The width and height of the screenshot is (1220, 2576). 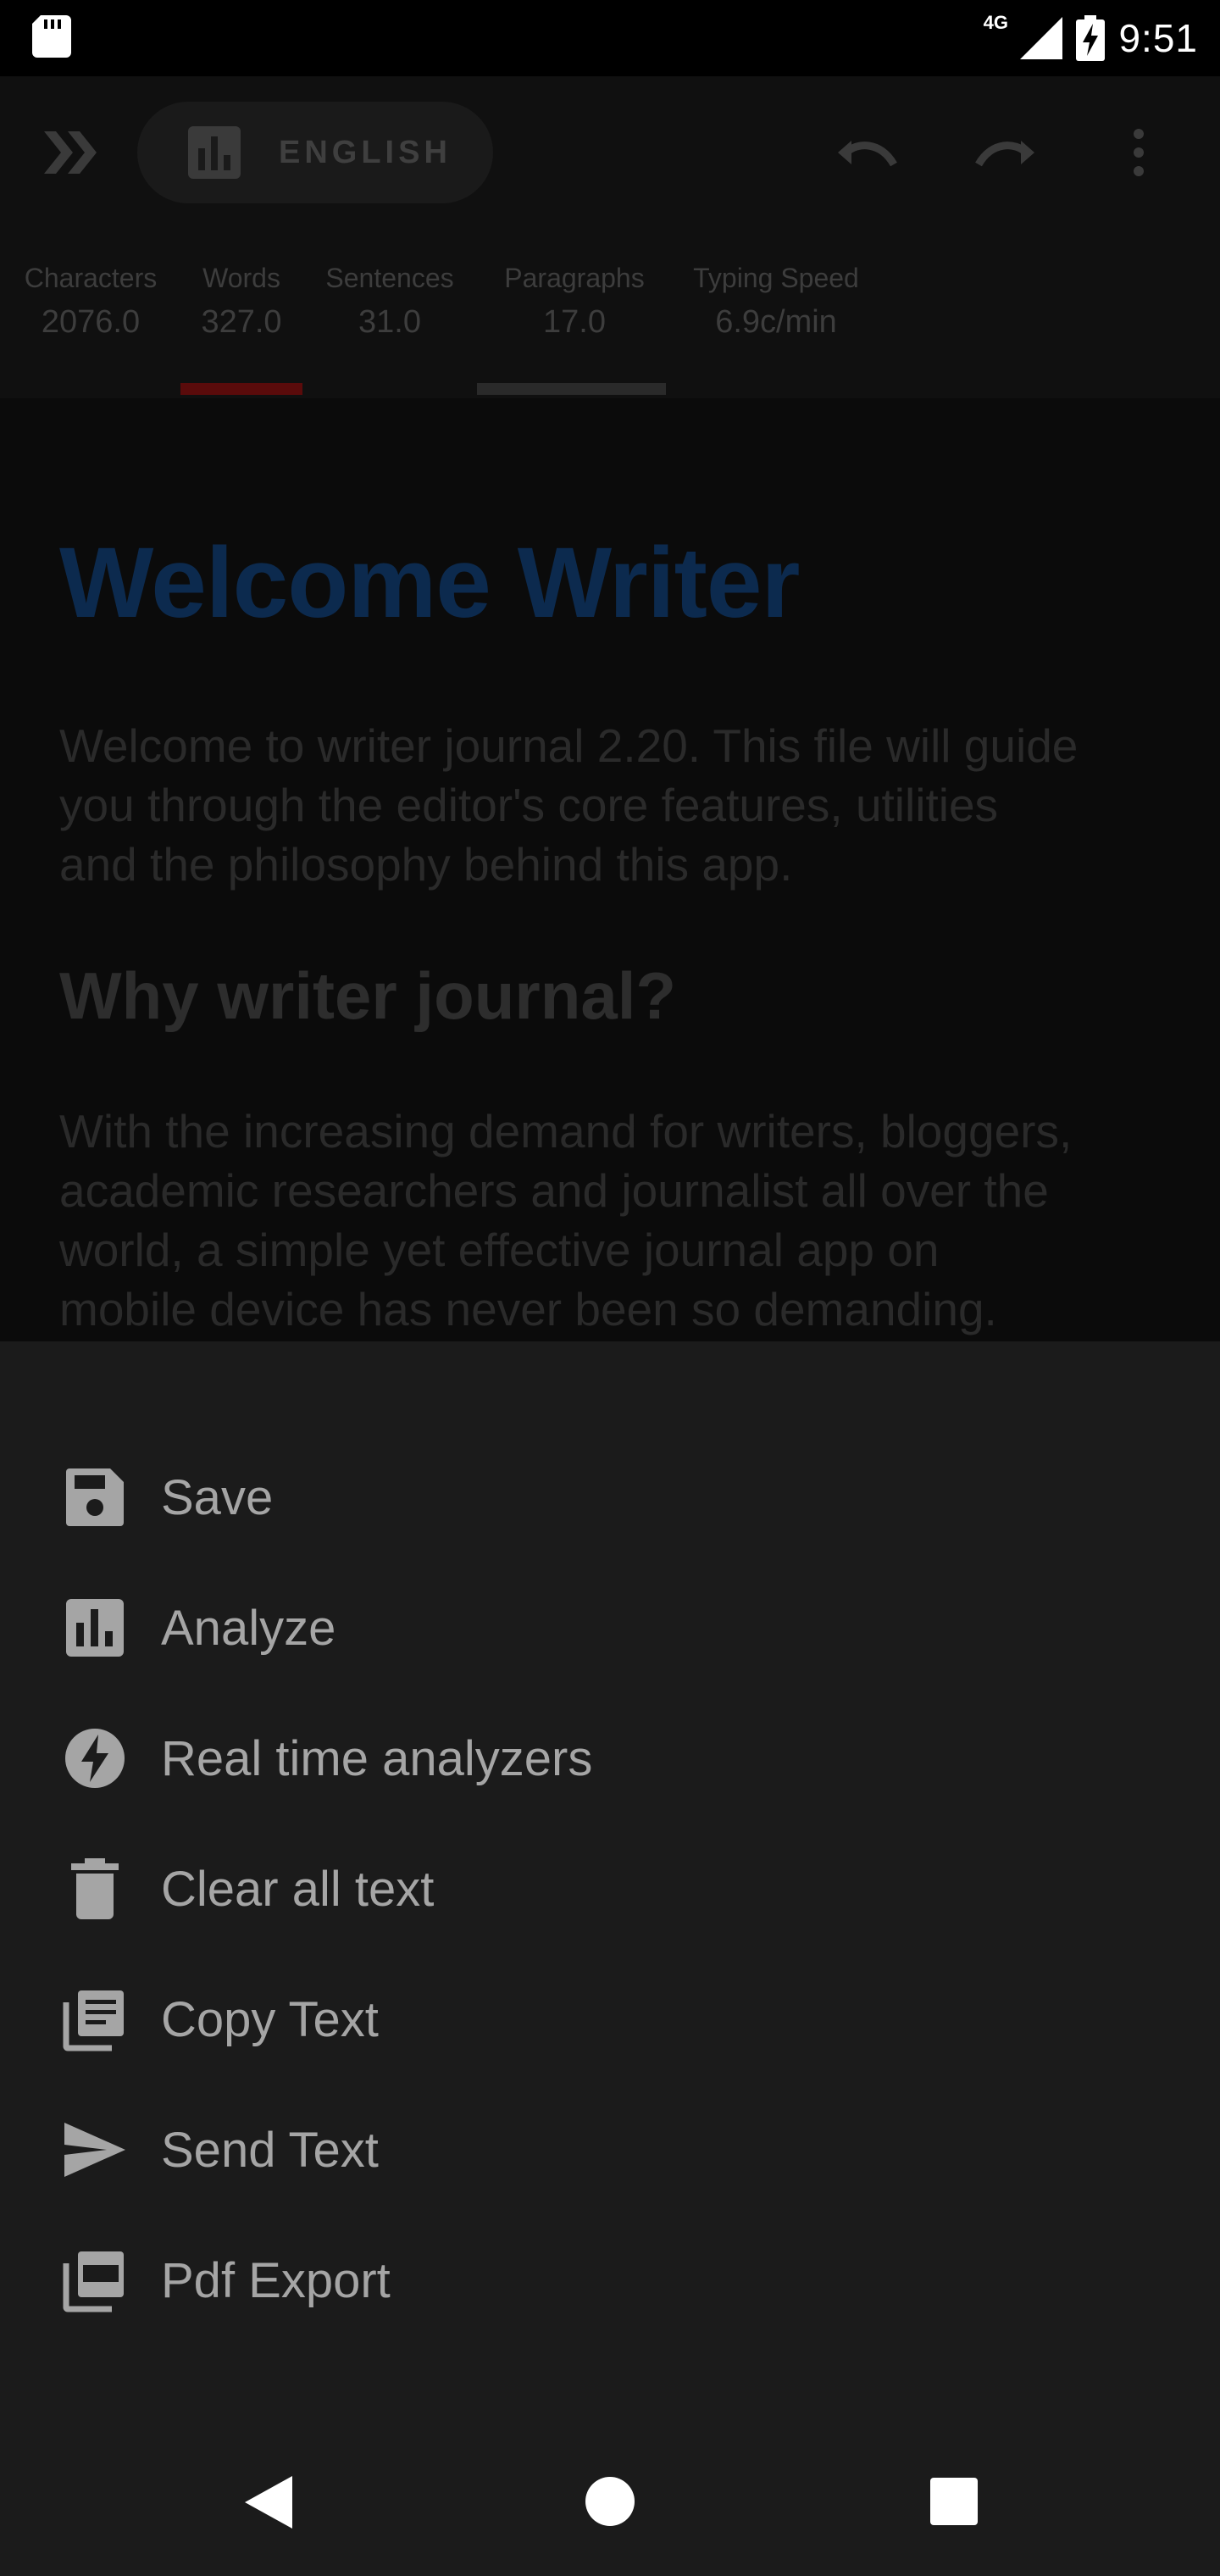 What do you see at coordinates (71, 152) in the screenshot?
I see `double-chevron-icon` at bounding box center [71, 152].